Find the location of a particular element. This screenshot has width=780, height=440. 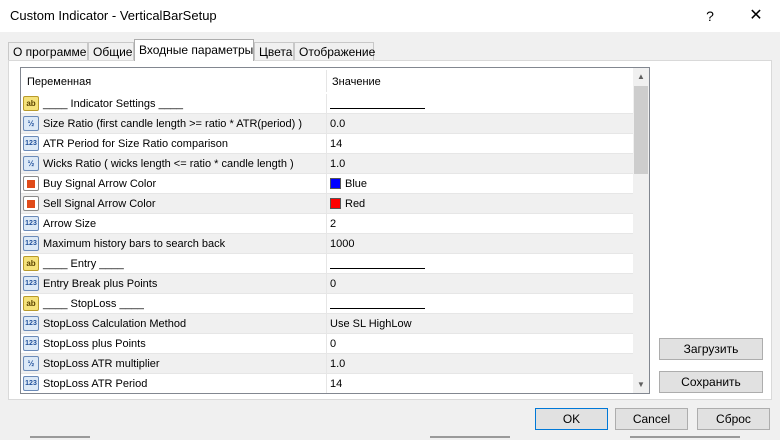

header-value: Значение is located at coordinates (356, 81).